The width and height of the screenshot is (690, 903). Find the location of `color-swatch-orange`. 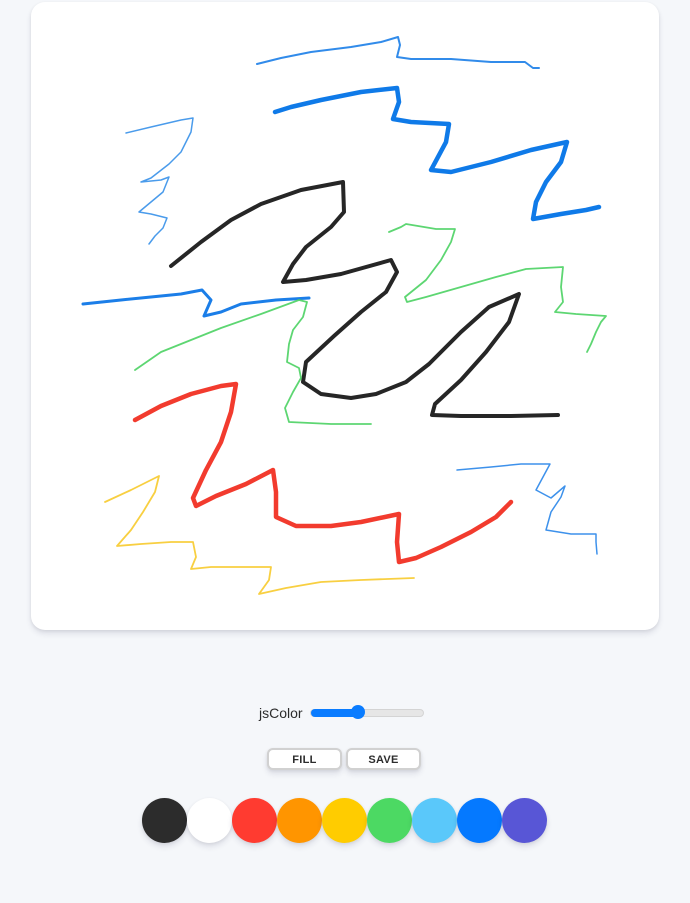

color-swatch-orange is located at coordinates (299, 820).